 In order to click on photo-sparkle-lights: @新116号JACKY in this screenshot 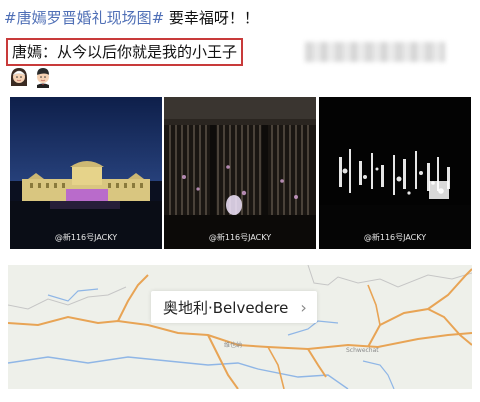, I will do `click(395, 173)`.